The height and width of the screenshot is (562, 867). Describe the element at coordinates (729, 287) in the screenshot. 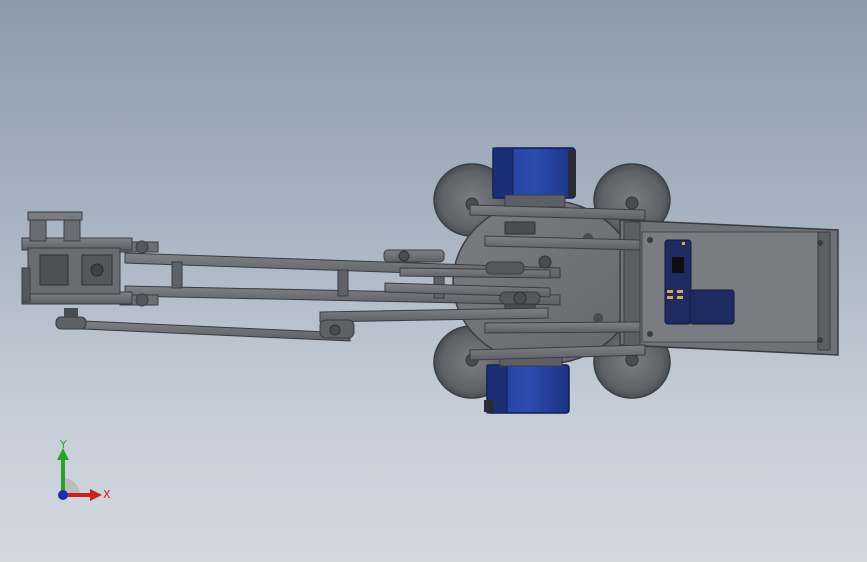

I see `electronics-box` at that location.